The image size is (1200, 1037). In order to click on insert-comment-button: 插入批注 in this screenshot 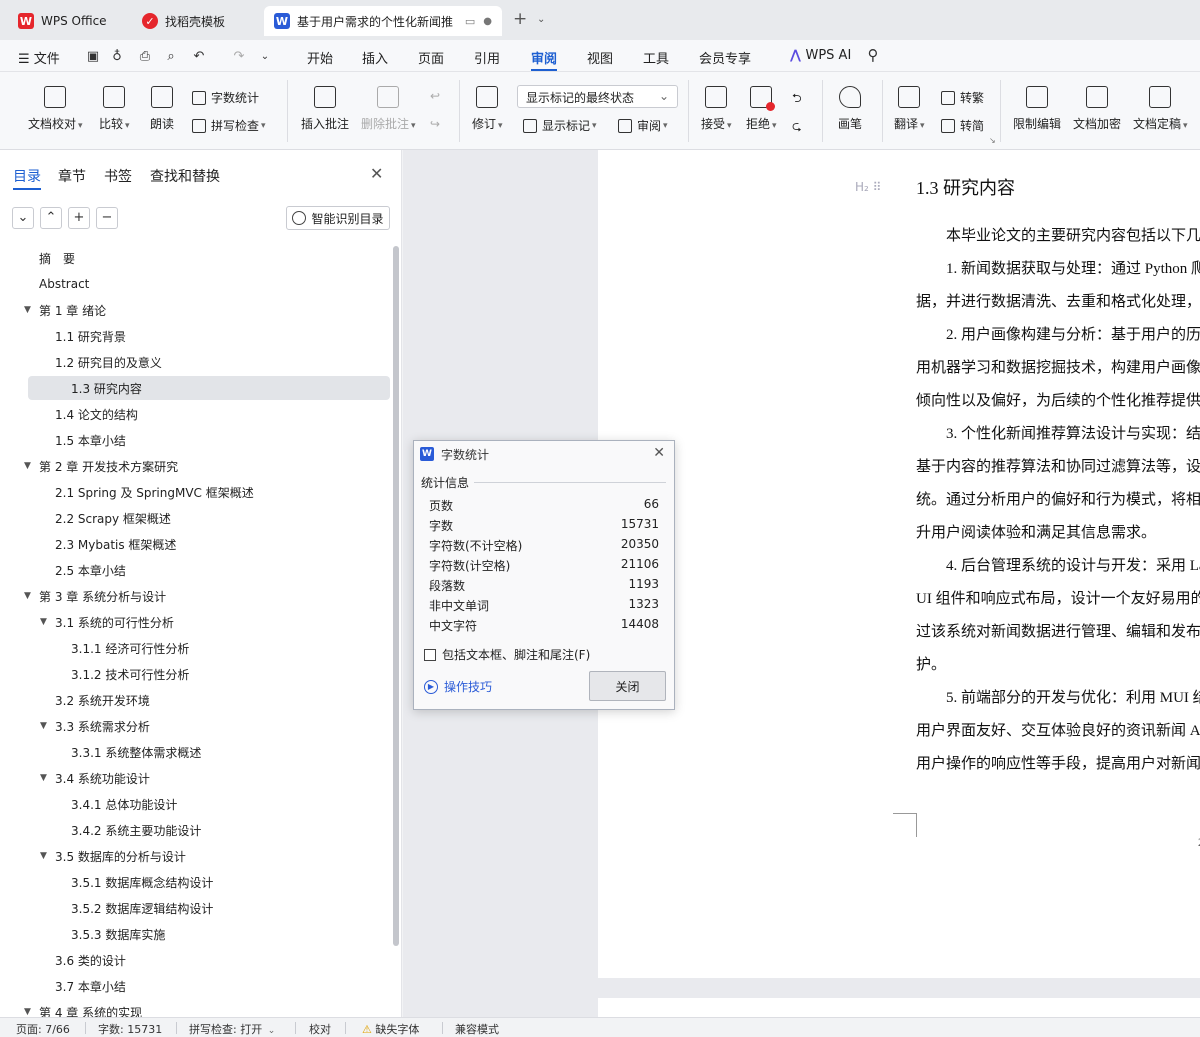, I will do `click(325, 109)`.